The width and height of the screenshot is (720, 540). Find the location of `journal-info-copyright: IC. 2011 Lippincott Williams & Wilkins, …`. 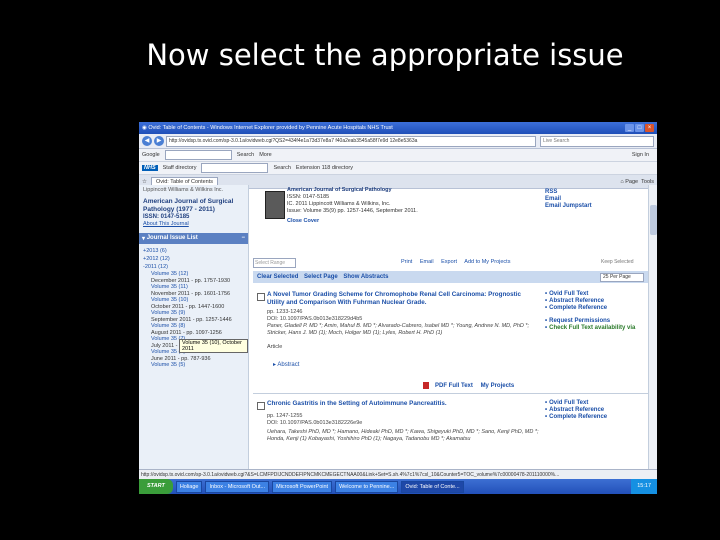

journal-info-copyright: IC. 2011 Lippincott Williams & Wilkins, … is located at coordinates (339, 204).